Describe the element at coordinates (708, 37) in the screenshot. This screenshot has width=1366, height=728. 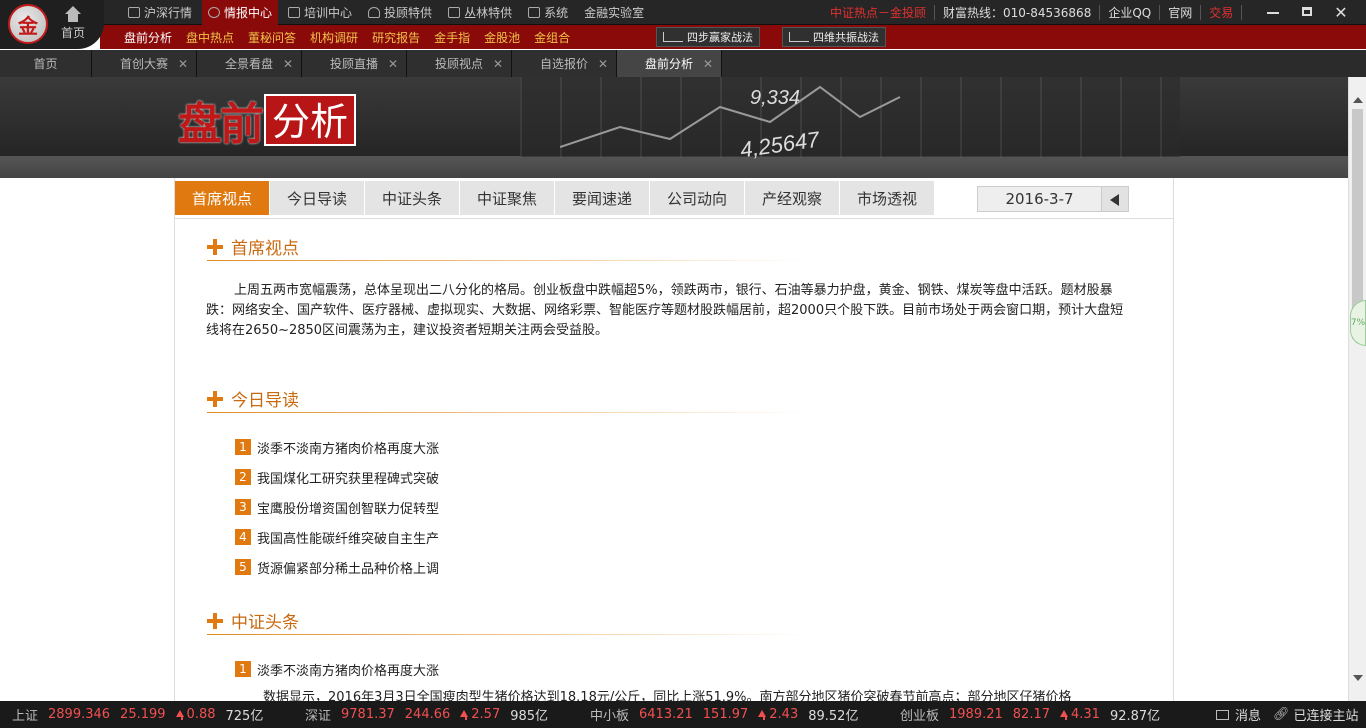
I see `strategy1-button: 四步赢家战法` at that location.